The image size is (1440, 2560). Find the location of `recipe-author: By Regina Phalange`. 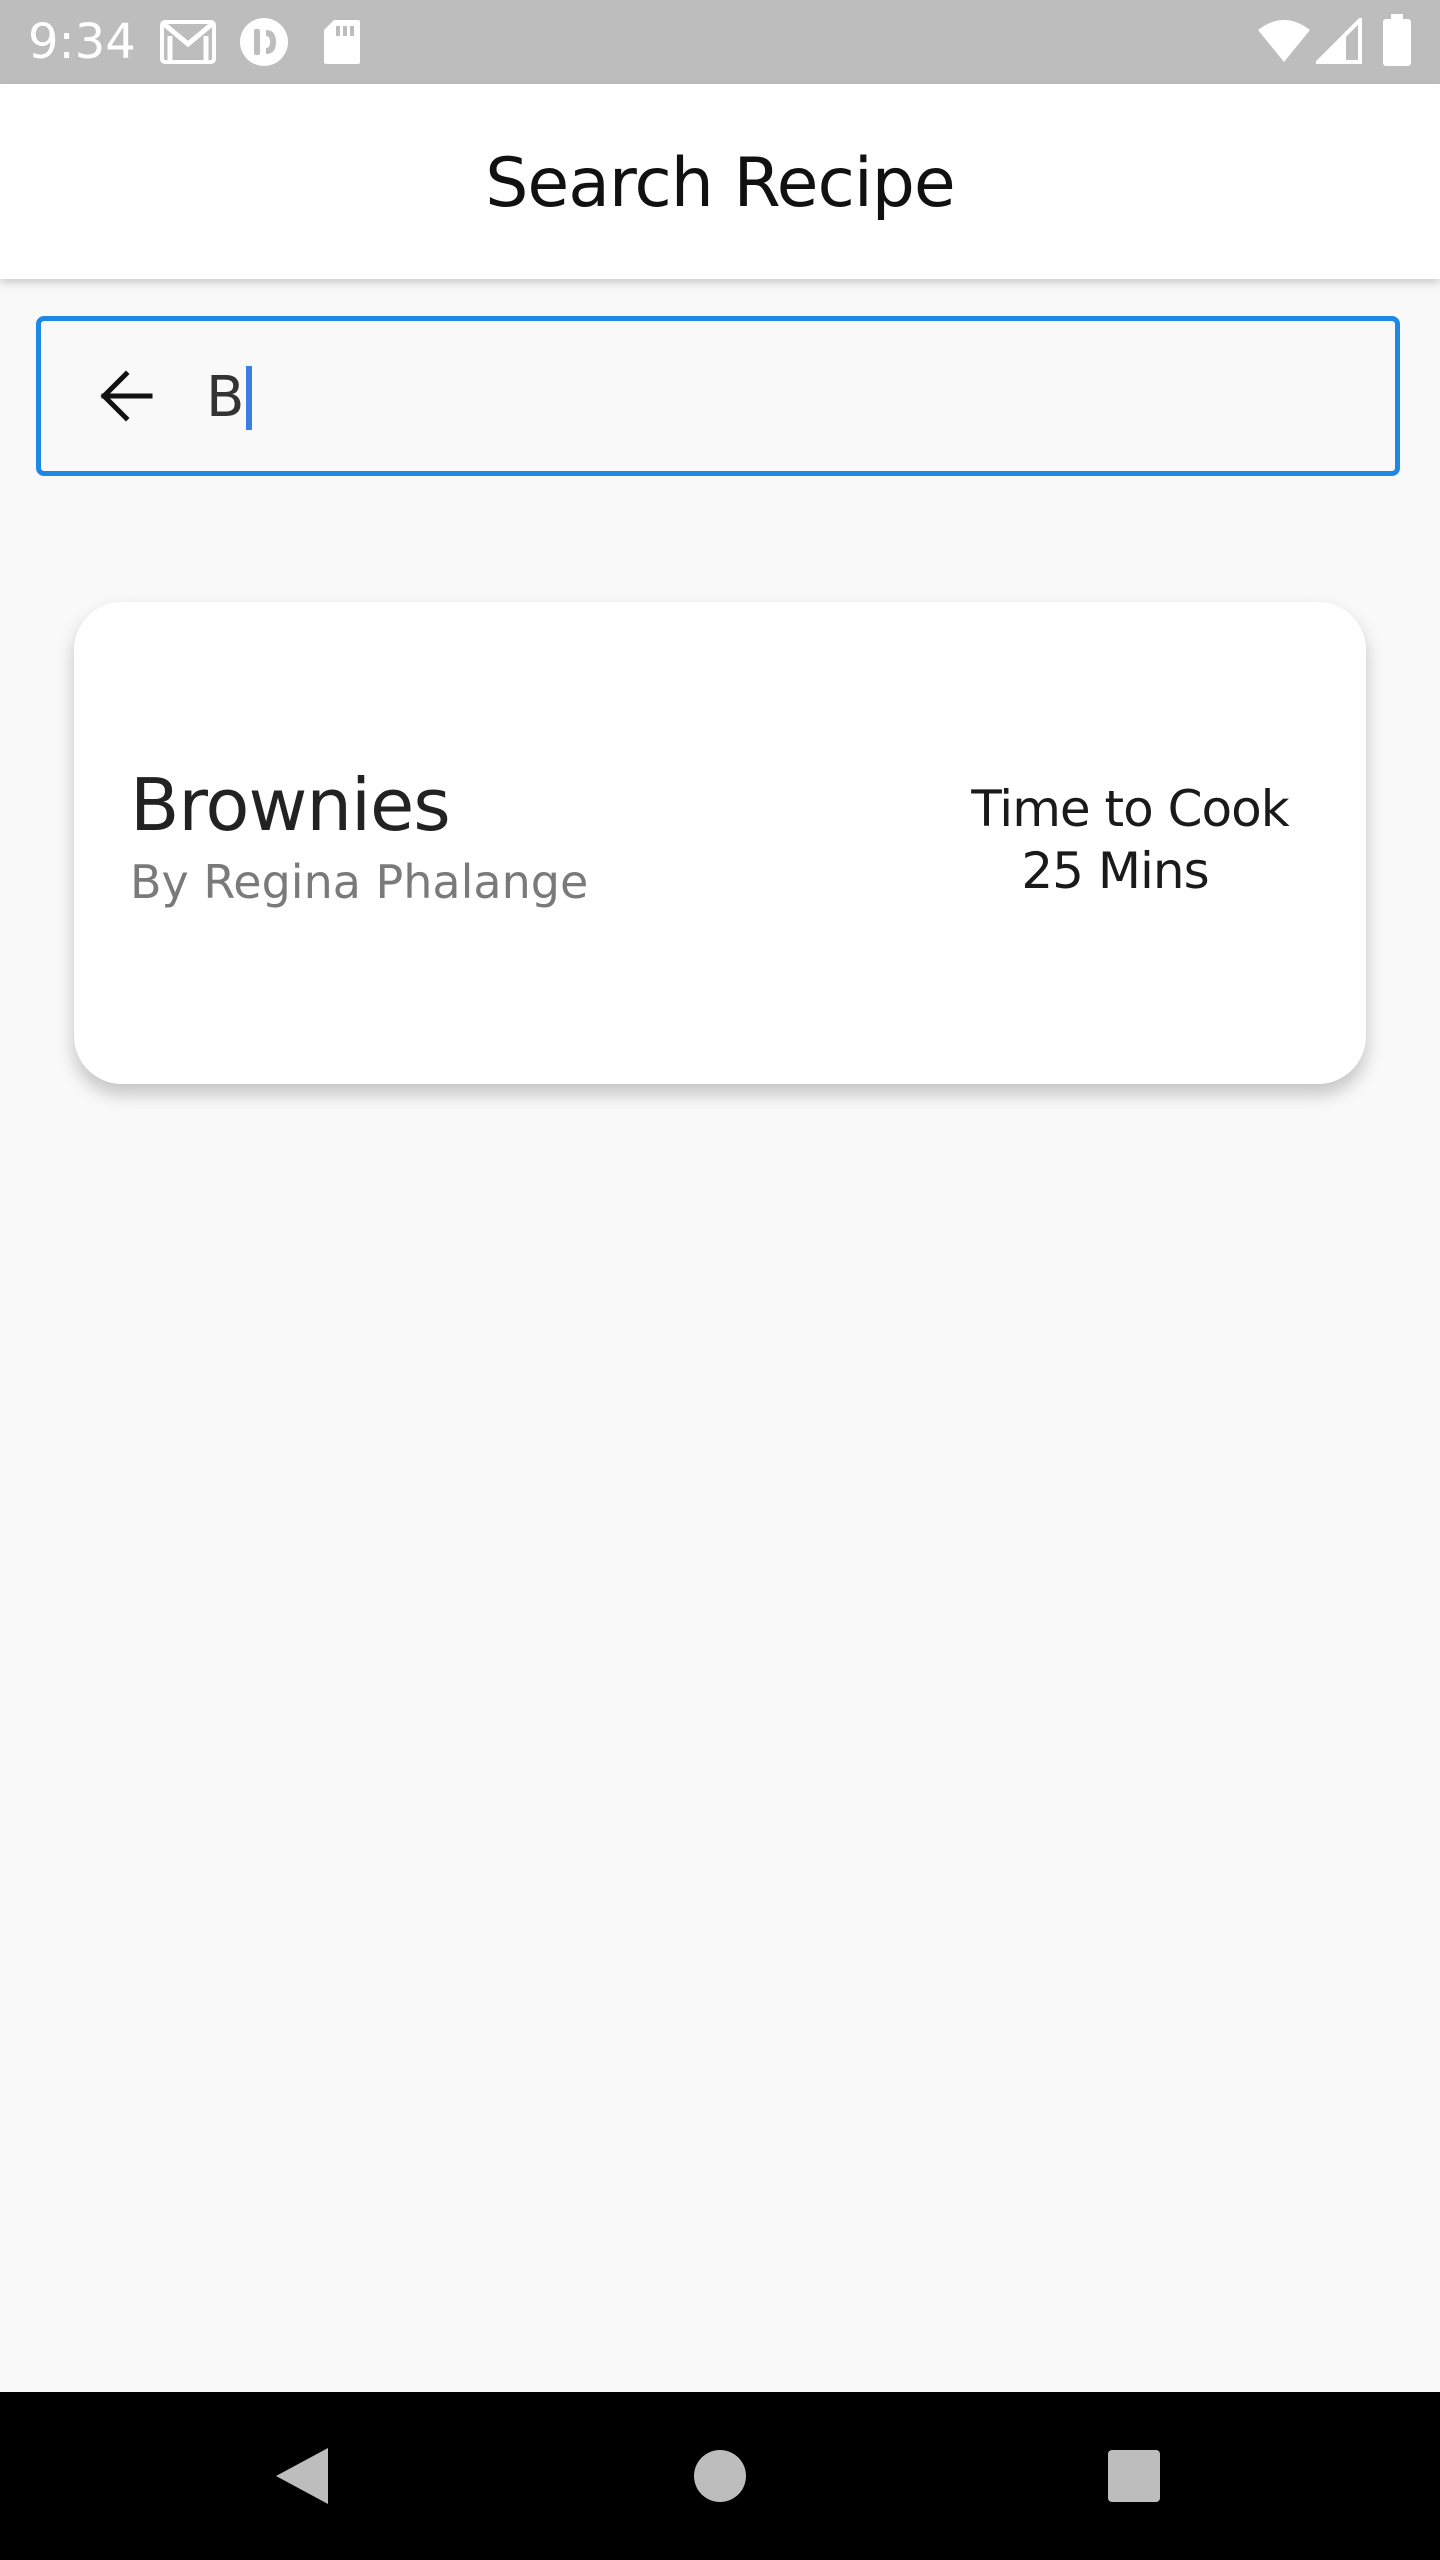

recipe-author: By Regina Phalange is located at coordinates (359, 882).